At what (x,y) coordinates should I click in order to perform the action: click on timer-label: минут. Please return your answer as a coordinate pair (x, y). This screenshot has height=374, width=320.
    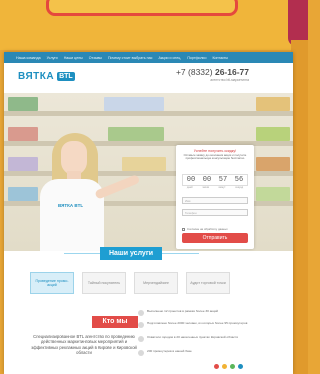
    Looking at the image, I should click on (222, 187).